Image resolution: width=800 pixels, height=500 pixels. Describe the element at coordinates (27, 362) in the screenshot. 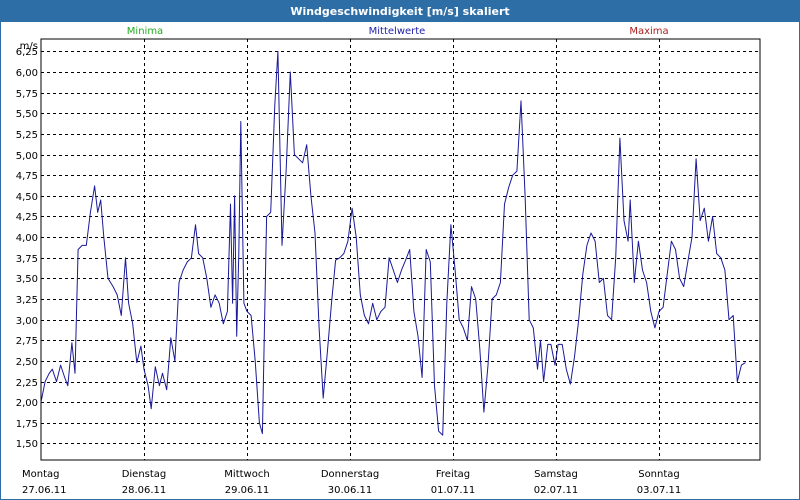

I see `y-tick-label: 2,50` at that location.